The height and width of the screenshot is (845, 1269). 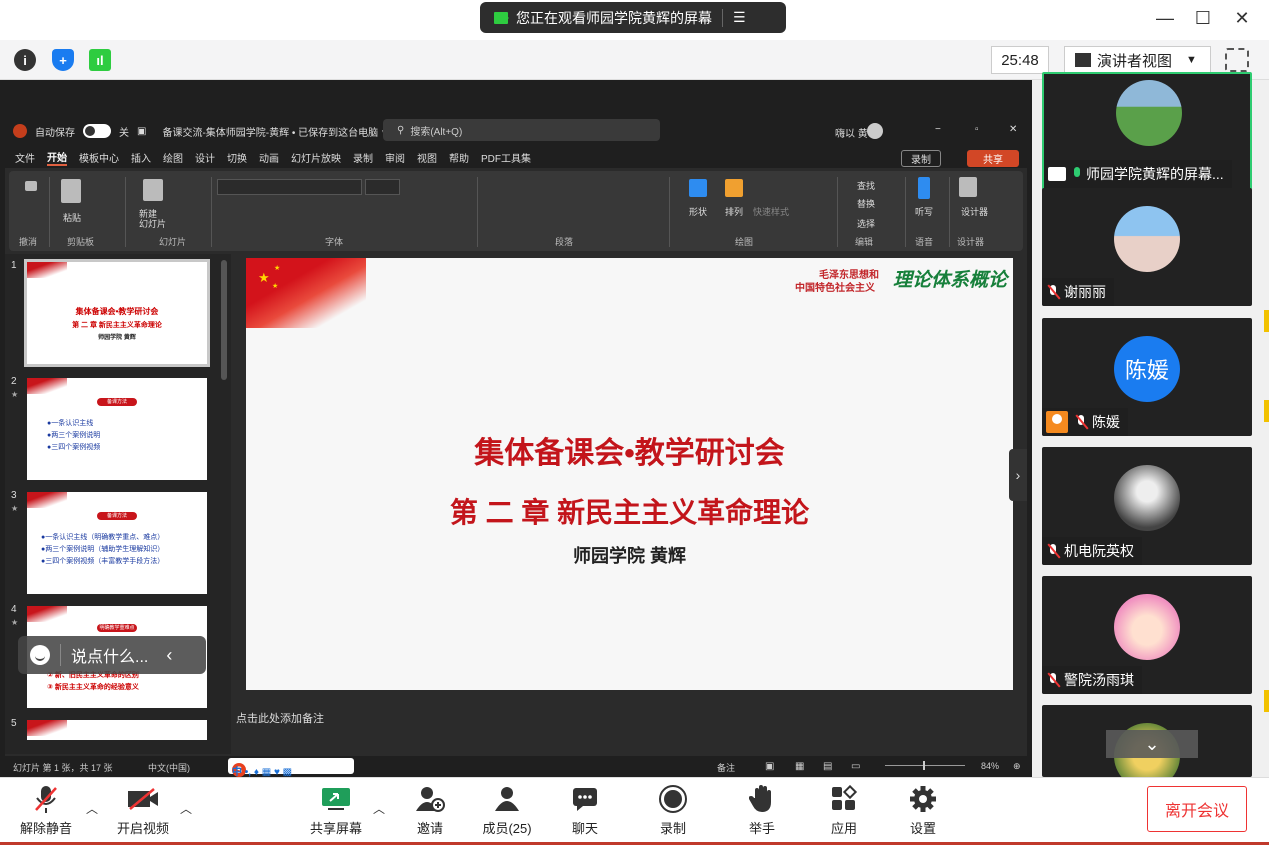 What do you see at coordinates (269, 157) in the screenshot?
I see `menu-animations: 动画` at bounding box center [269, 157].